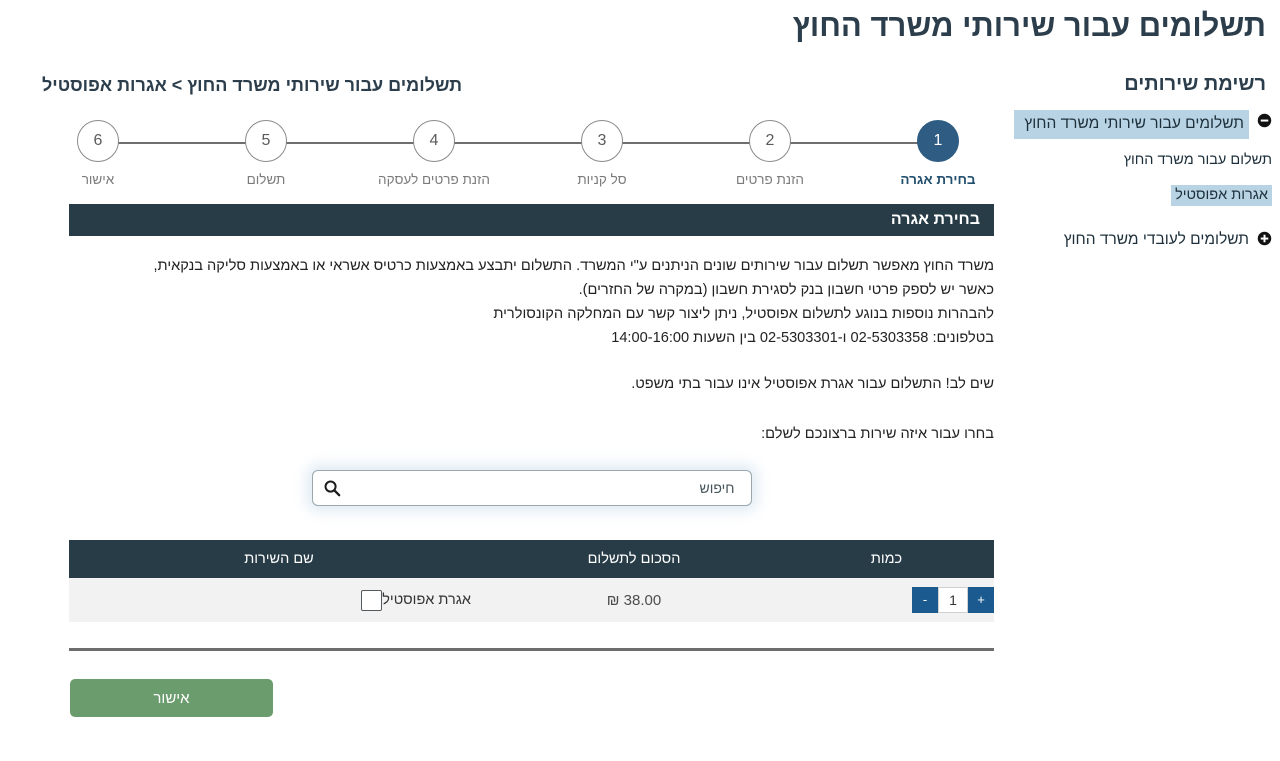  I want to click on step-number-5: 5, so click(266, 141).